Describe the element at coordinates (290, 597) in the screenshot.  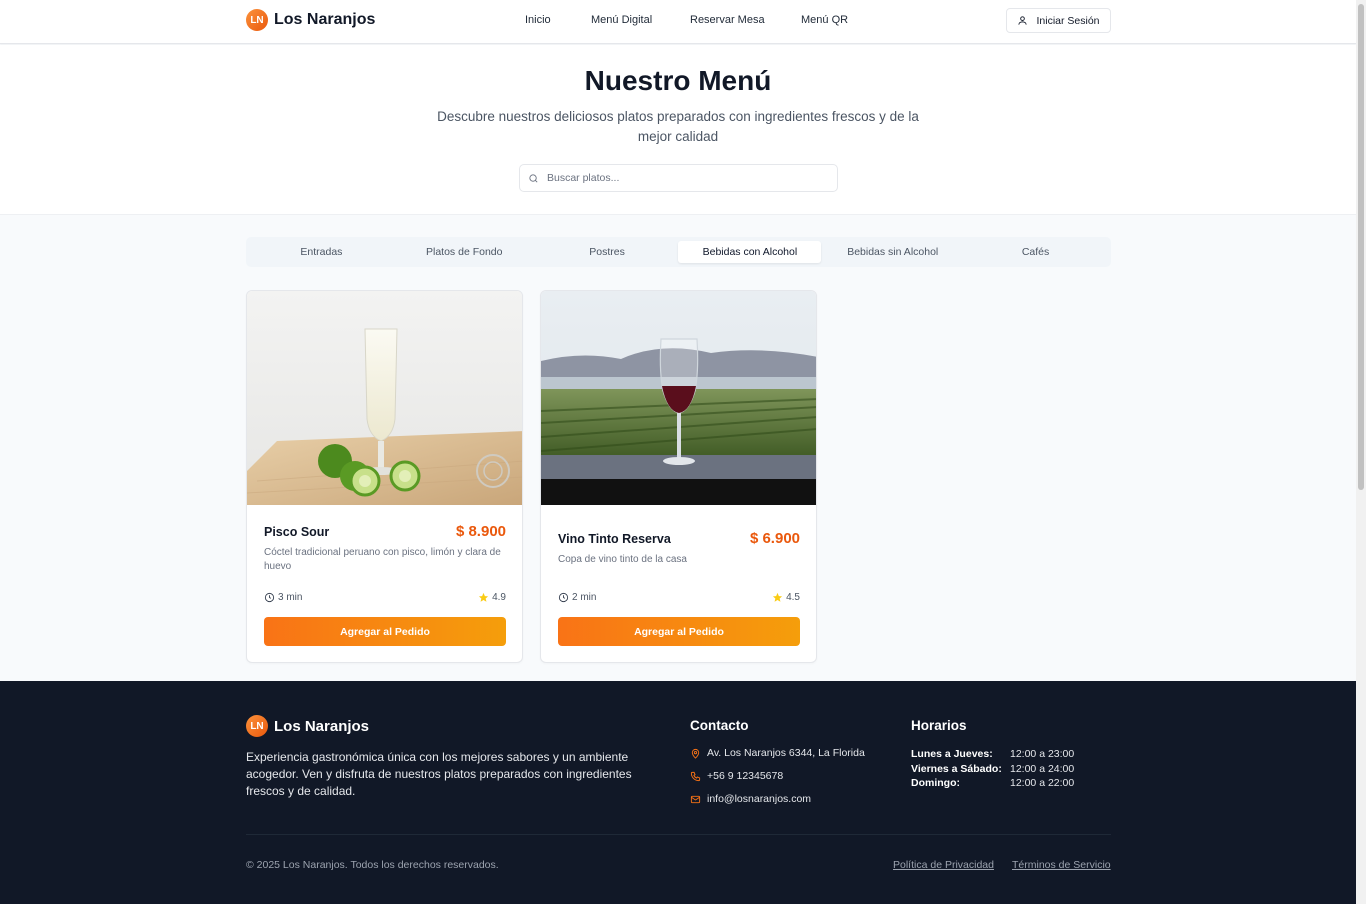
I see `prep-time-value: 3 min` at that location.